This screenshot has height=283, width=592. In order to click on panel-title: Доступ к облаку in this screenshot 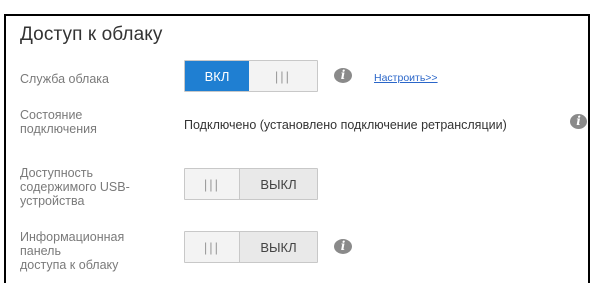, I will do `click(91, 34)`.